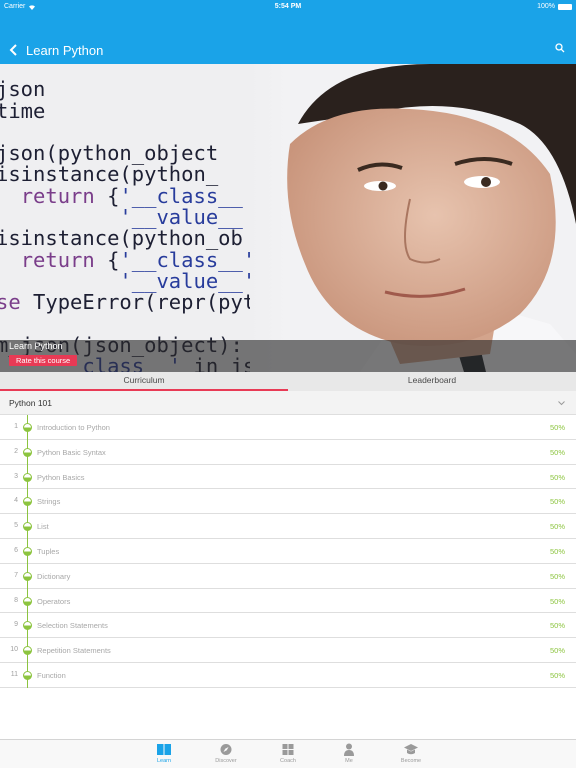 The image size is (576, 768). I want to click on lesson-row: 4 Strings 50%, so click(288, 502).